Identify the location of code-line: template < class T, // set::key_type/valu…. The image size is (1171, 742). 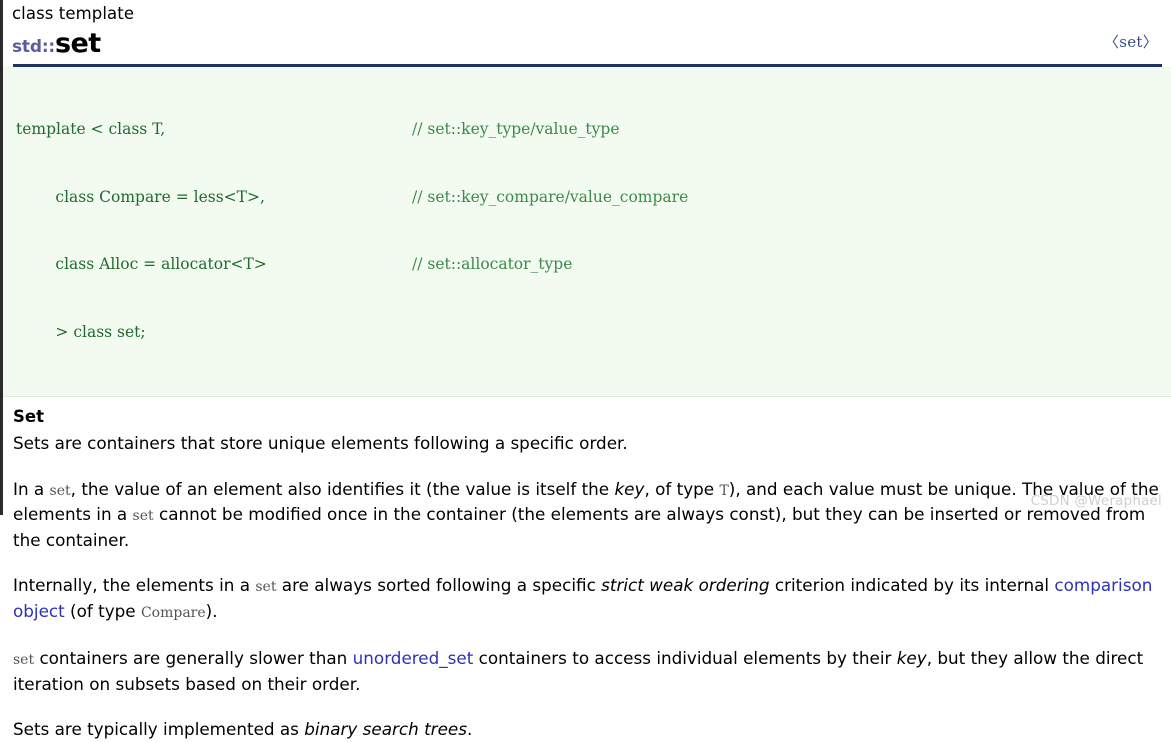
(587, 129).